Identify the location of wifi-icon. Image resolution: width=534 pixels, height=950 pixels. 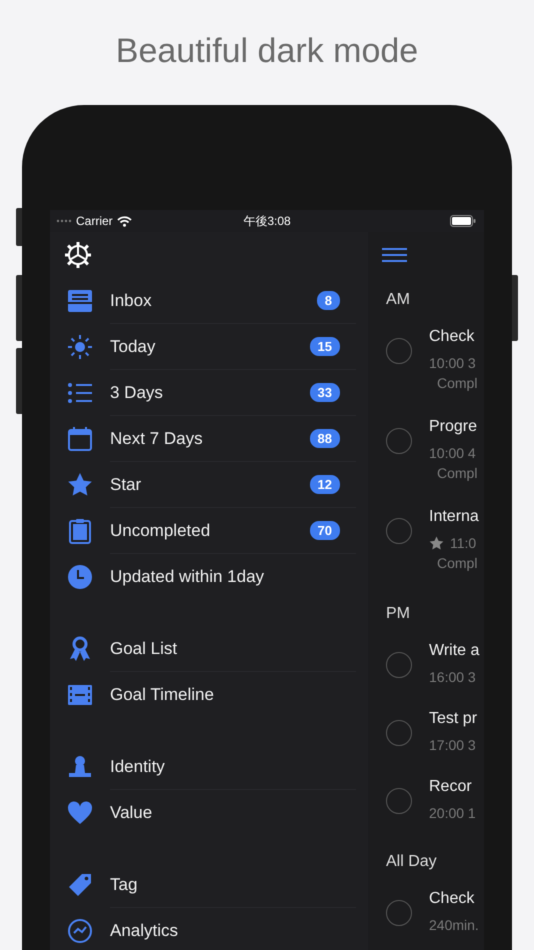
(124, 221).